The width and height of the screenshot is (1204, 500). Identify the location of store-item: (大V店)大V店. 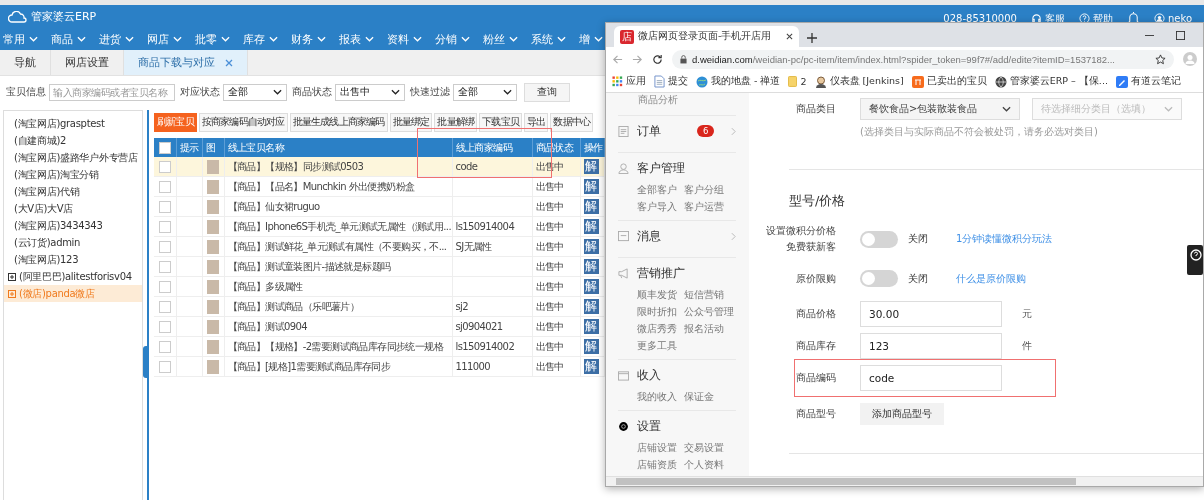
(73, 208).